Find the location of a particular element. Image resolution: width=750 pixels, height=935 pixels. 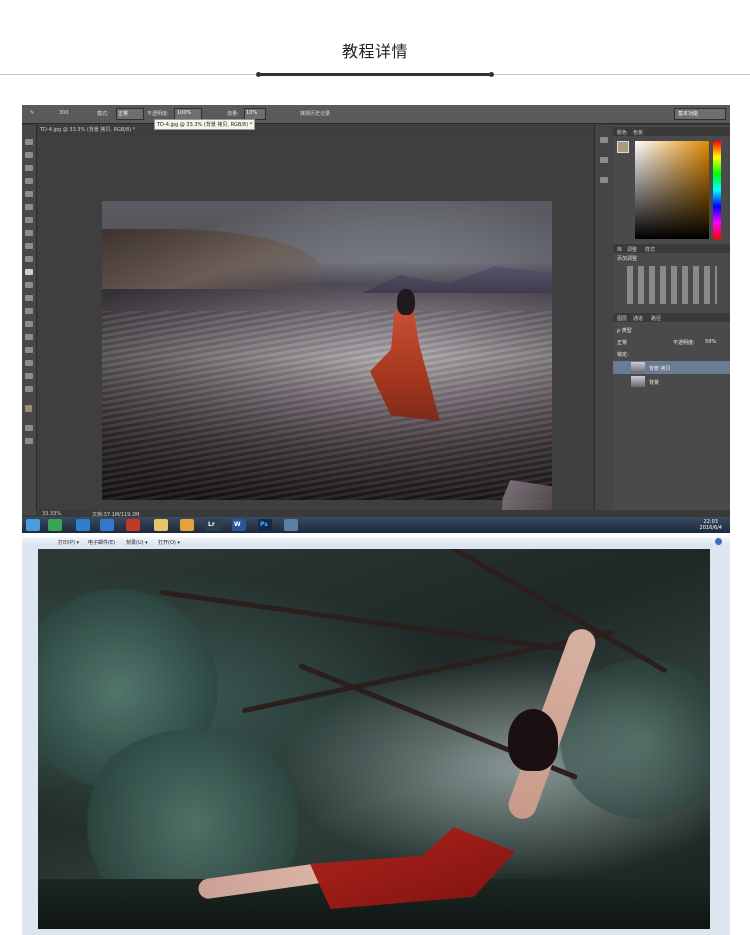

add-adjustment-title: 添加调整 is located at coordinates (627, 259).